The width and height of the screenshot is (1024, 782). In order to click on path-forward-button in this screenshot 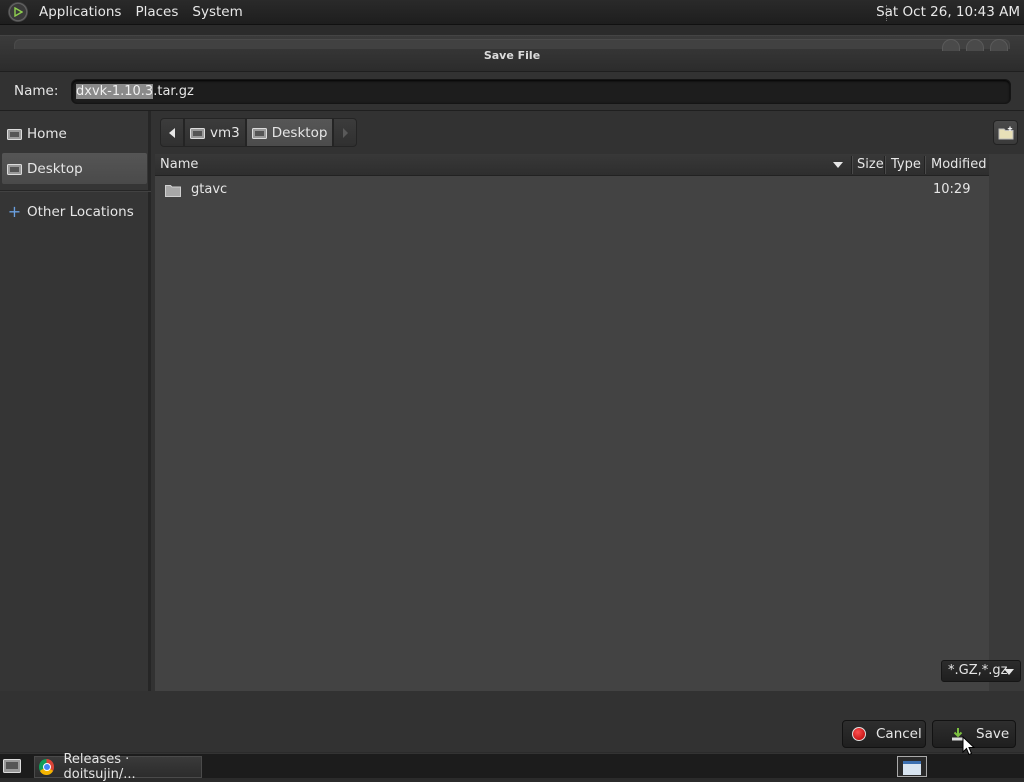, I will do `click(345, 132)`.